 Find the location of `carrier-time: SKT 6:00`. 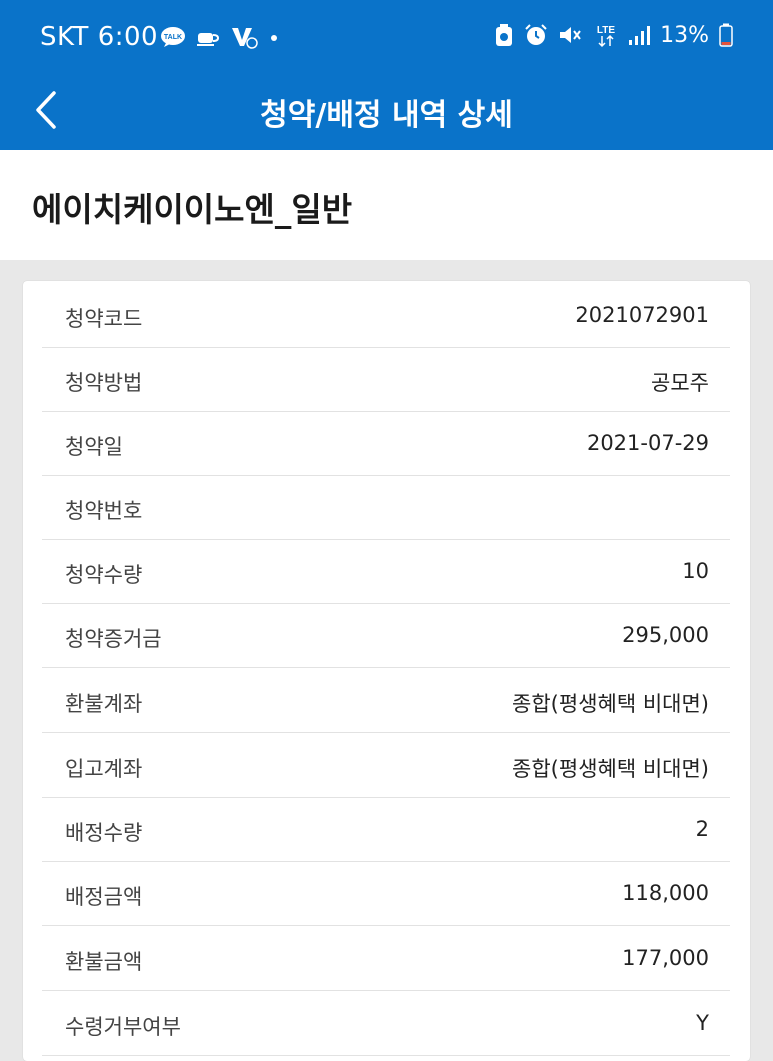

carrier-time: SKT 6:00 is located at coordinates (99, 37).